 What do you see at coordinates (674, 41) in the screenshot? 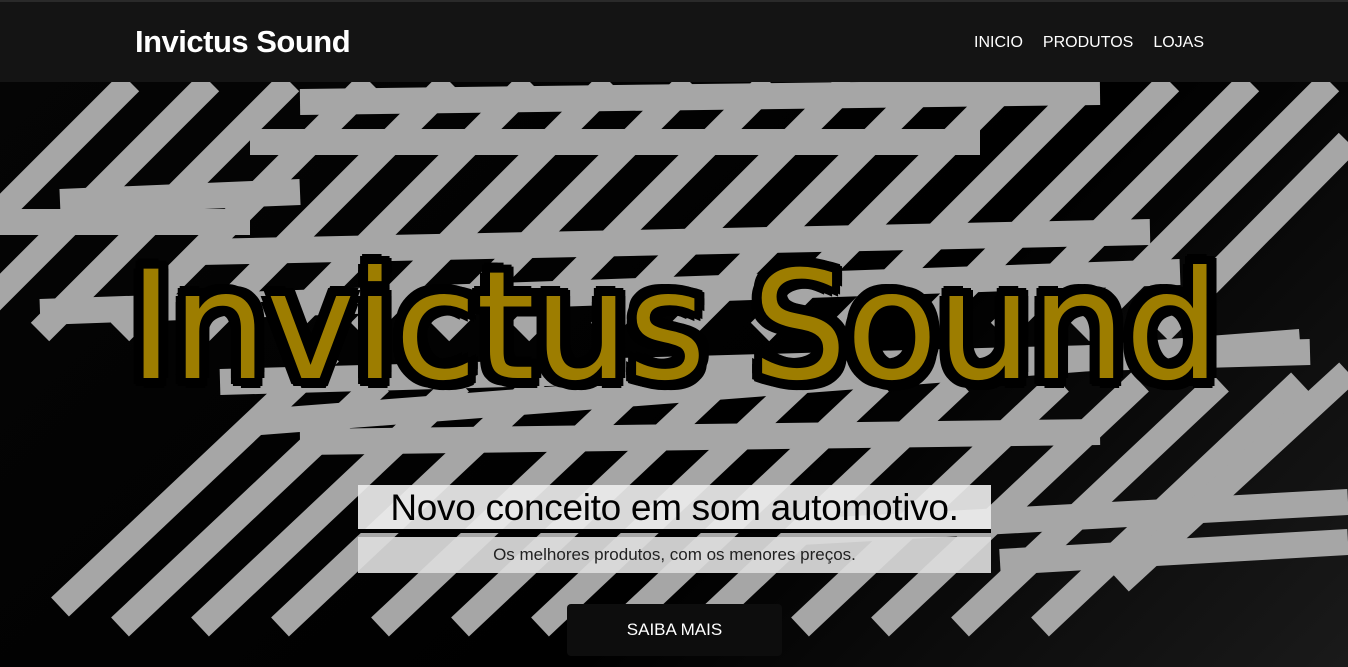
I see `top-navbar: Invictus Sound INICIO PRODUTOS LOJAS` at bounding box center [674, 41].